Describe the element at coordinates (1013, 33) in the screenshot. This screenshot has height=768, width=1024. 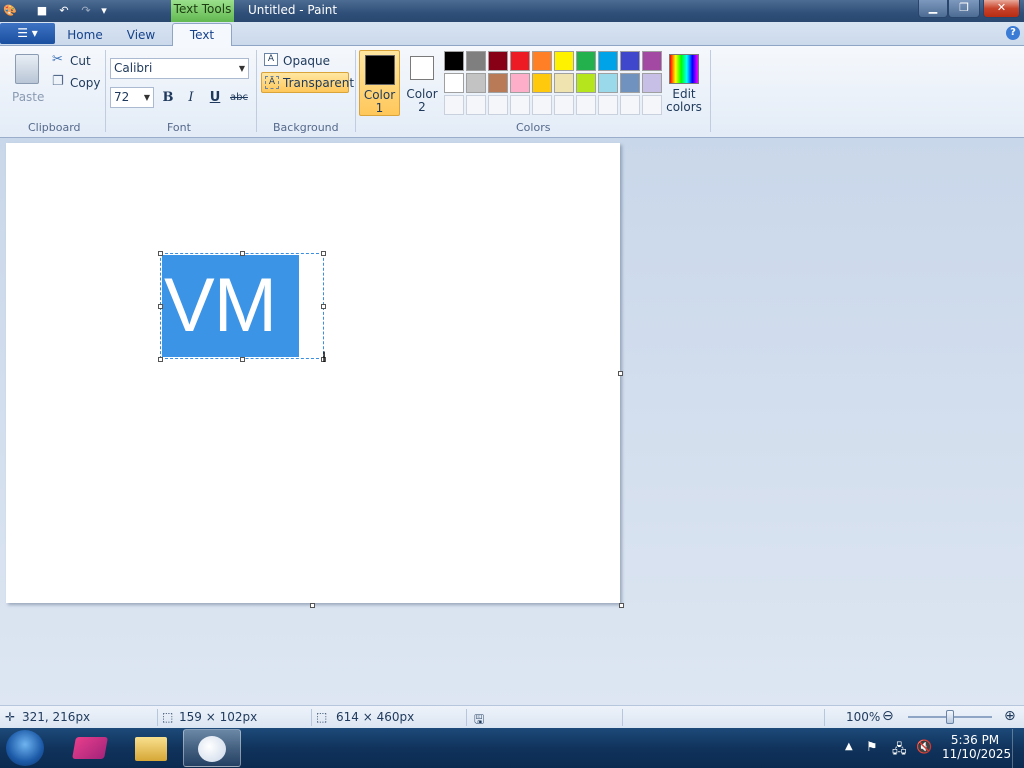
I see `help-icon: ?` at that location.